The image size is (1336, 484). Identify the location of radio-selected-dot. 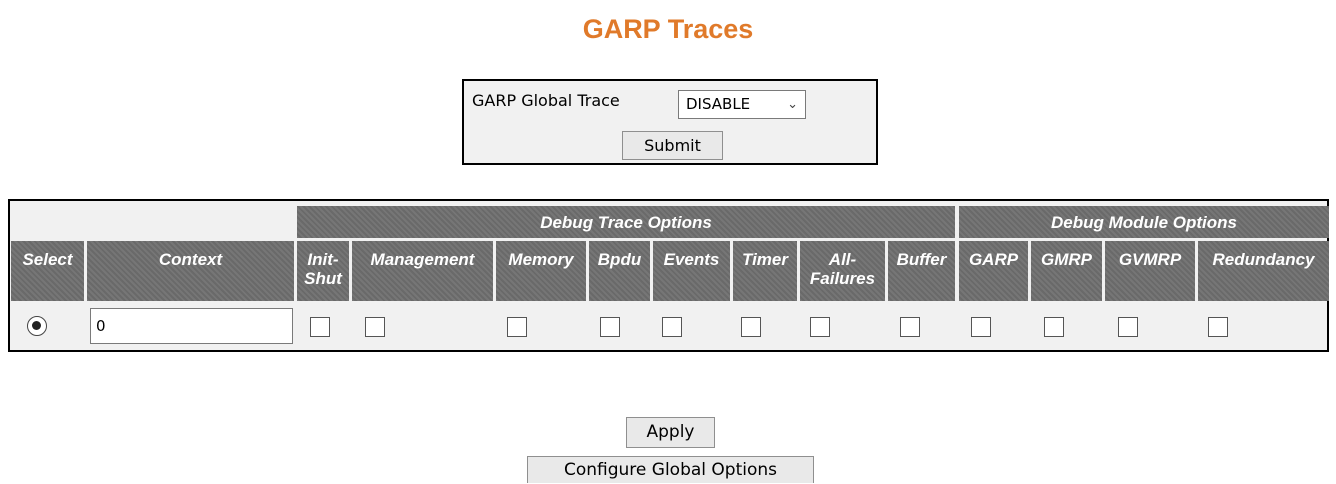
(36, 325).